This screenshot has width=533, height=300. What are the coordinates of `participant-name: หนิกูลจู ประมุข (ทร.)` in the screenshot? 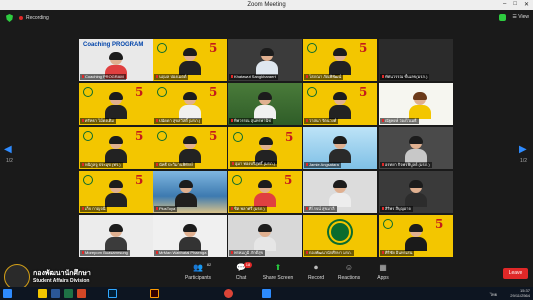 It's located at (101, 165).